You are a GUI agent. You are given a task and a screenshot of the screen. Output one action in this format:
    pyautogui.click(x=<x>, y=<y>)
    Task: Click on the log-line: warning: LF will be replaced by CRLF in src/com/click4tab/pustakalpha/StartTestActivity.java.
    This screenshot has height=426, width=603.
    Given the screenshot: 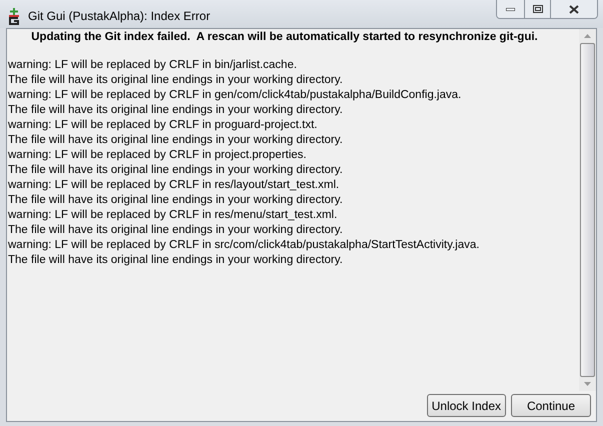 What is the action you would take?
    pyautogui.click(x=244, y=245)
    